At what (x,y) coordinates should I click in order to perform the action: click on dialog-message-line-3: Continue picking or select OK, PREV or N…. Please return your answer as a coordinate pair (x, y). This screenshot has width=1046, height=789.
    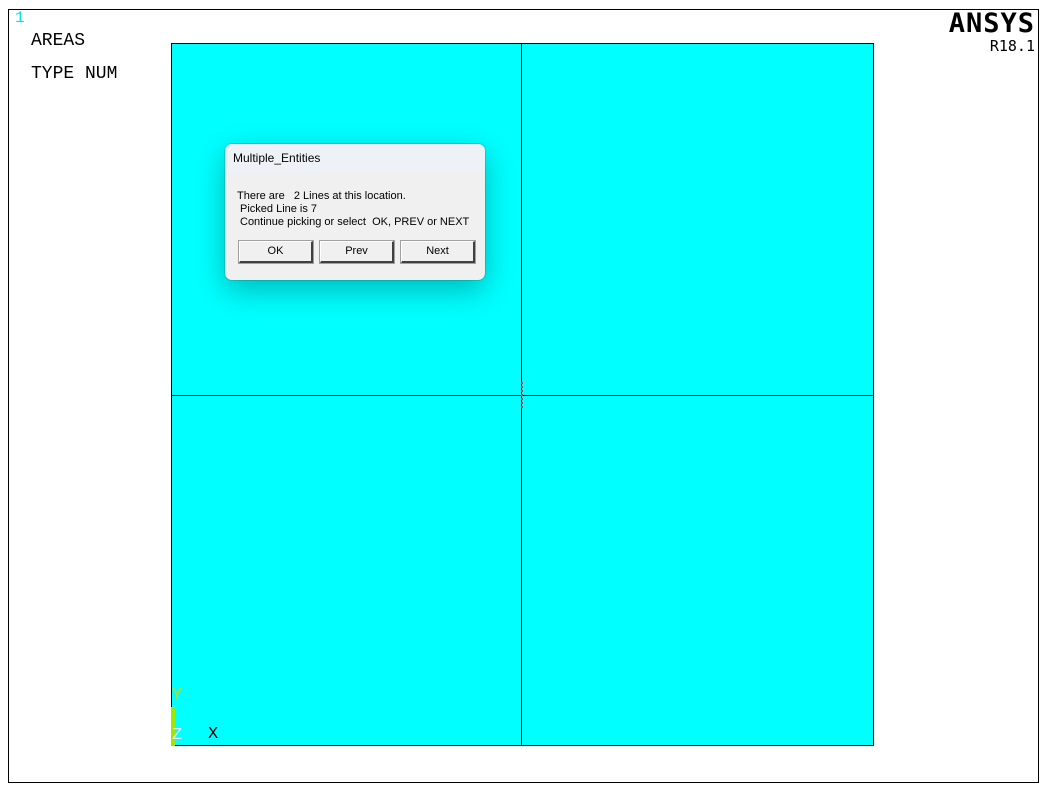
    Looking at the image, I should click on (355, 222).